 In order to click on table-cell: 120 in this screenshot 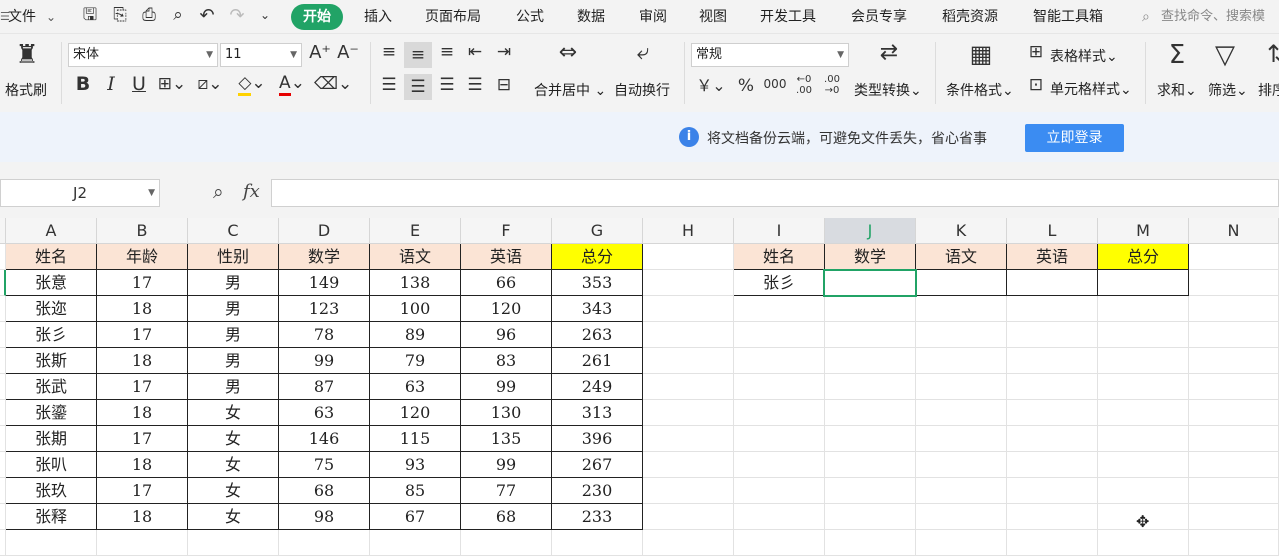, I will do `click(506, 309)`.